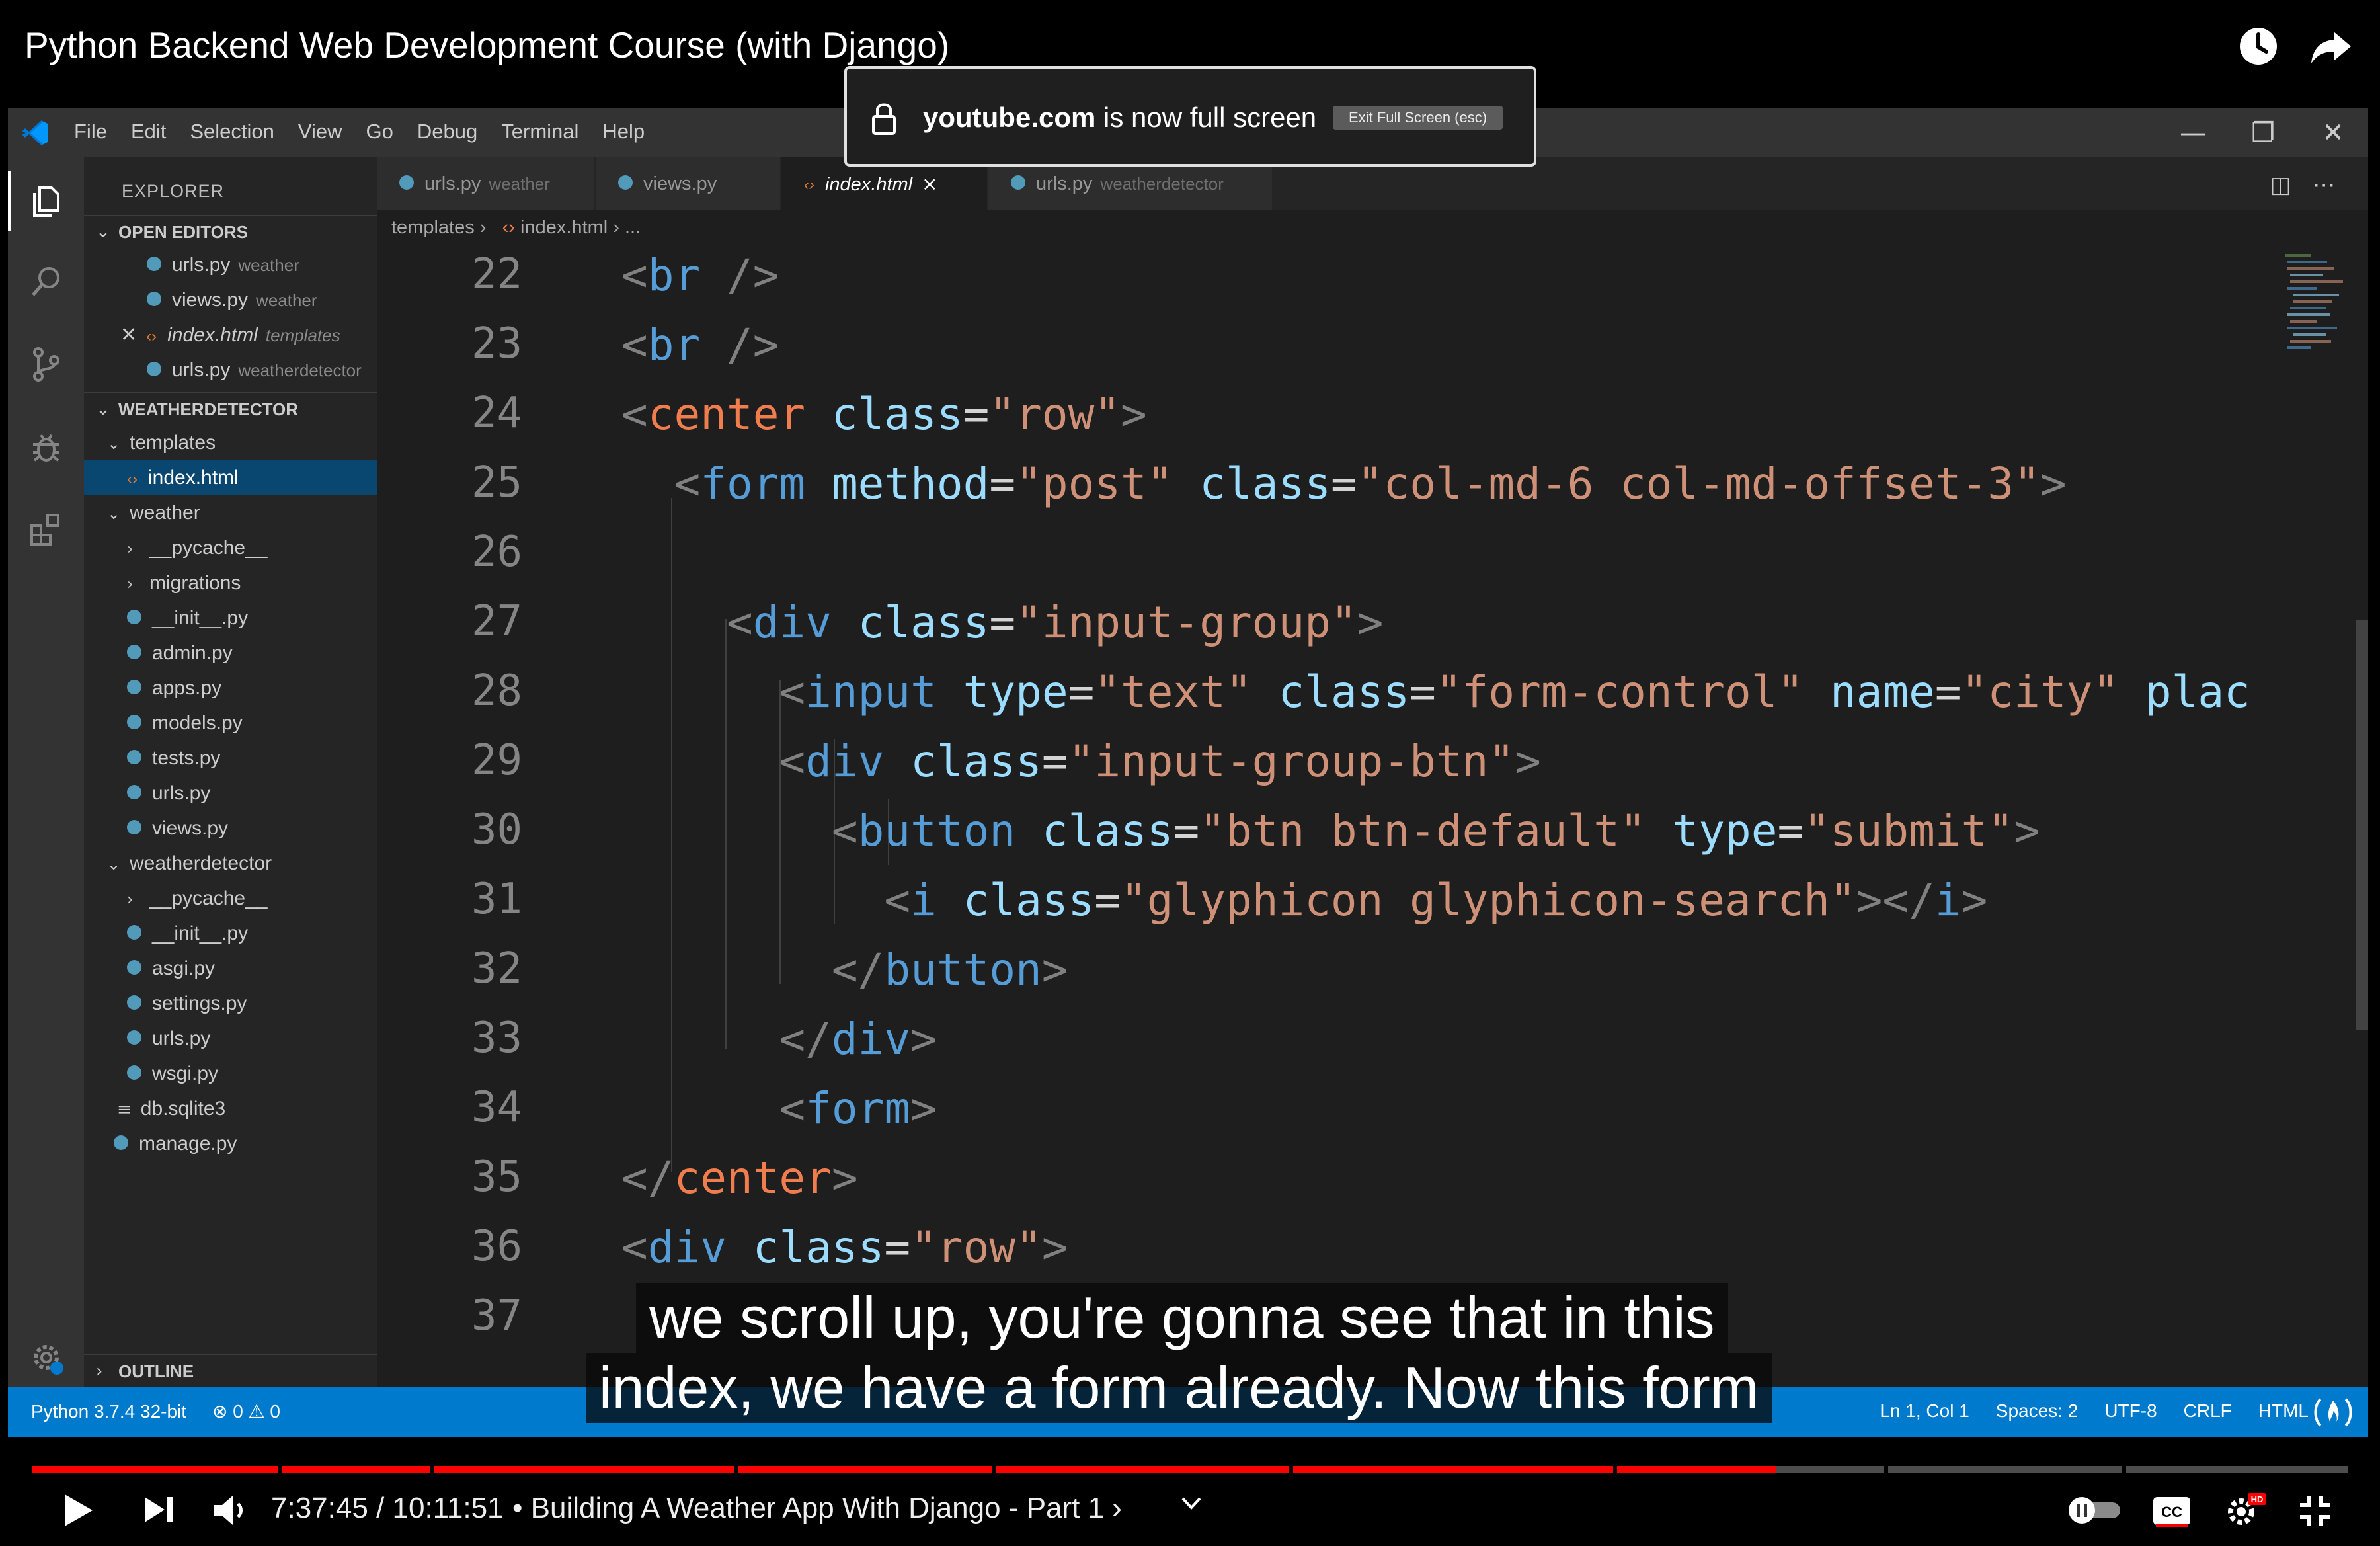  Describe the element at coordinates (230, 758) in the screenshot. I see `file-item: tests.py` at that location.